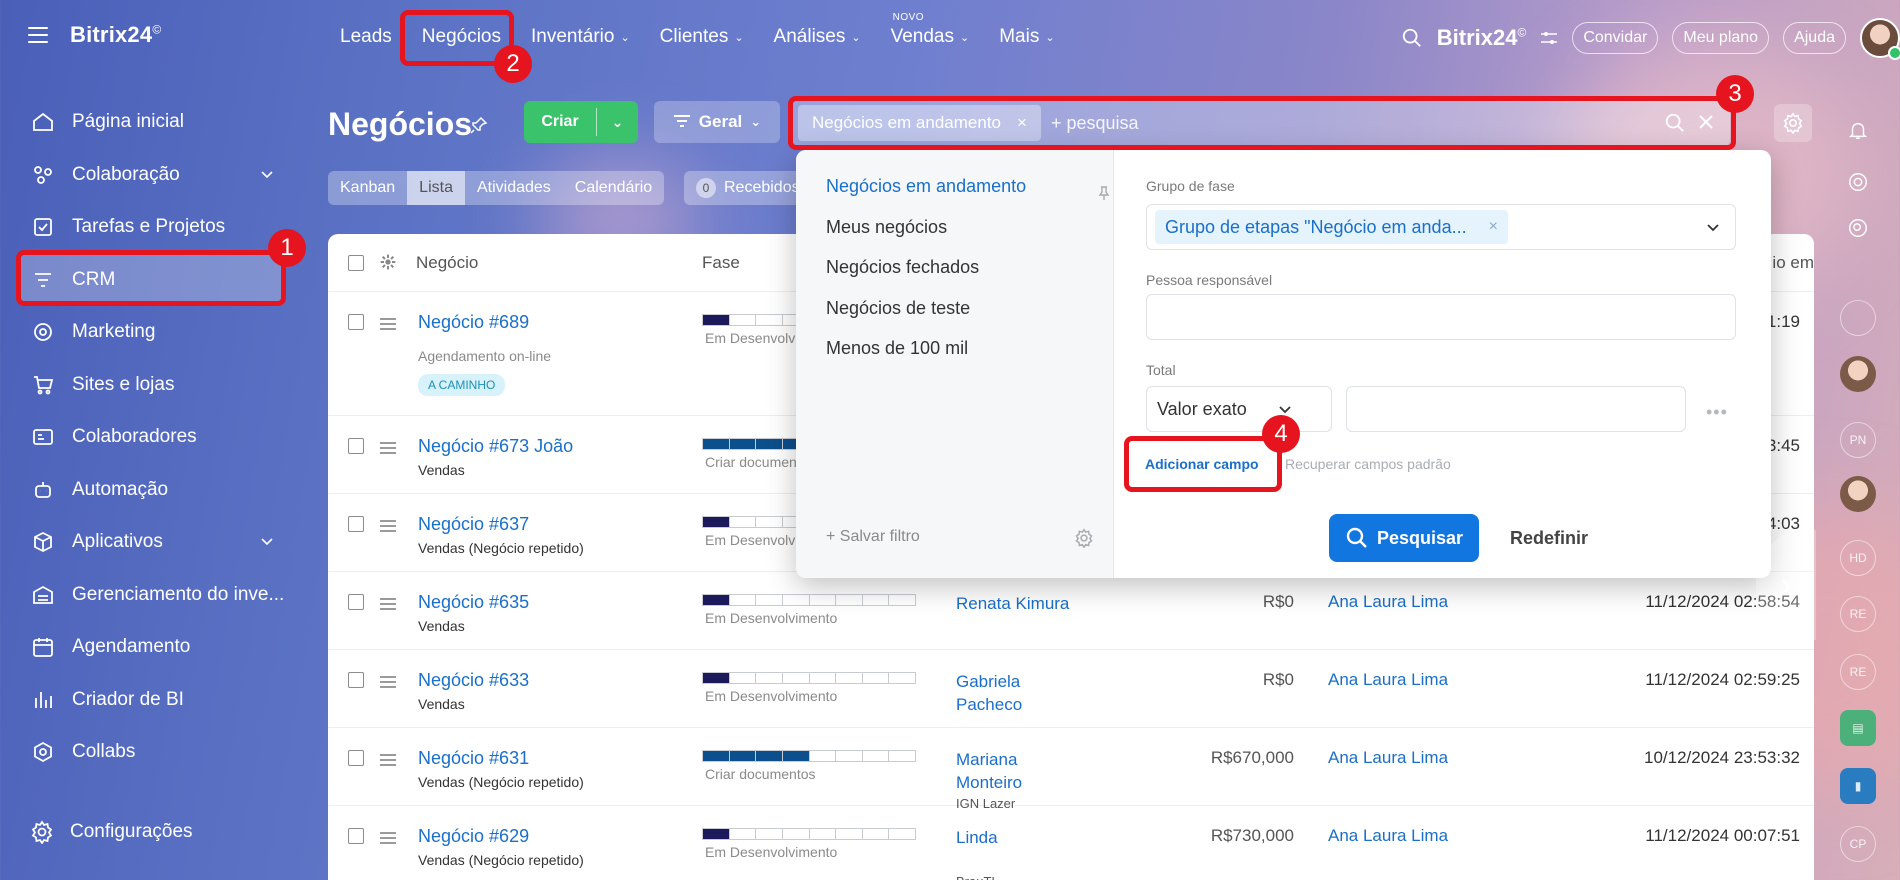  What do you see at coordinates (1331, 227) in the screenshot?
I see `stage-group-chip: Grupo de etapas "Negócio em anda... ×` at bounding box center [1331, 227].